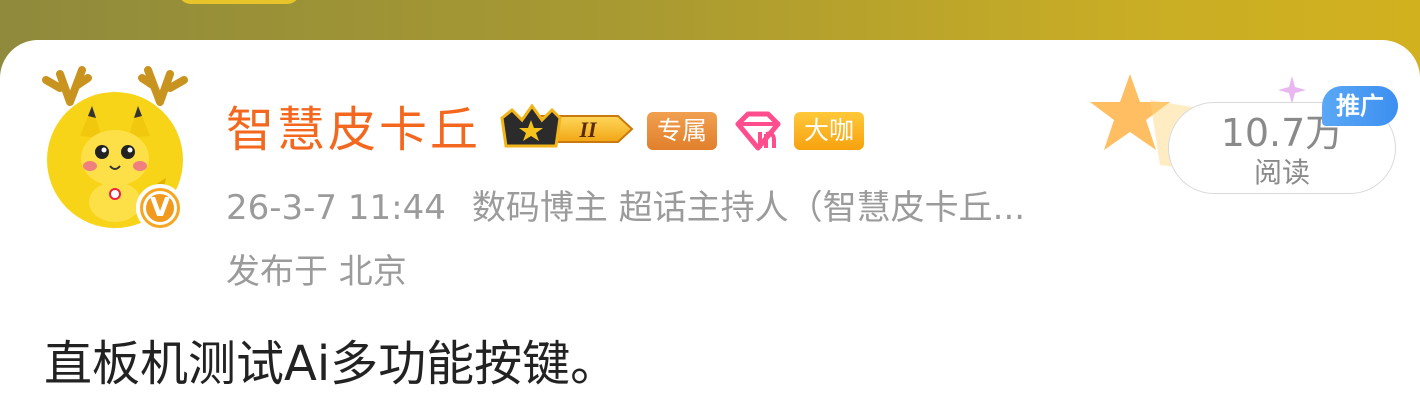 The height and width of the screenshot is (415, 1420). Describe the element at coordinates (160, 208) in the screenshot. I see `verified-v-icon: V` at that location.